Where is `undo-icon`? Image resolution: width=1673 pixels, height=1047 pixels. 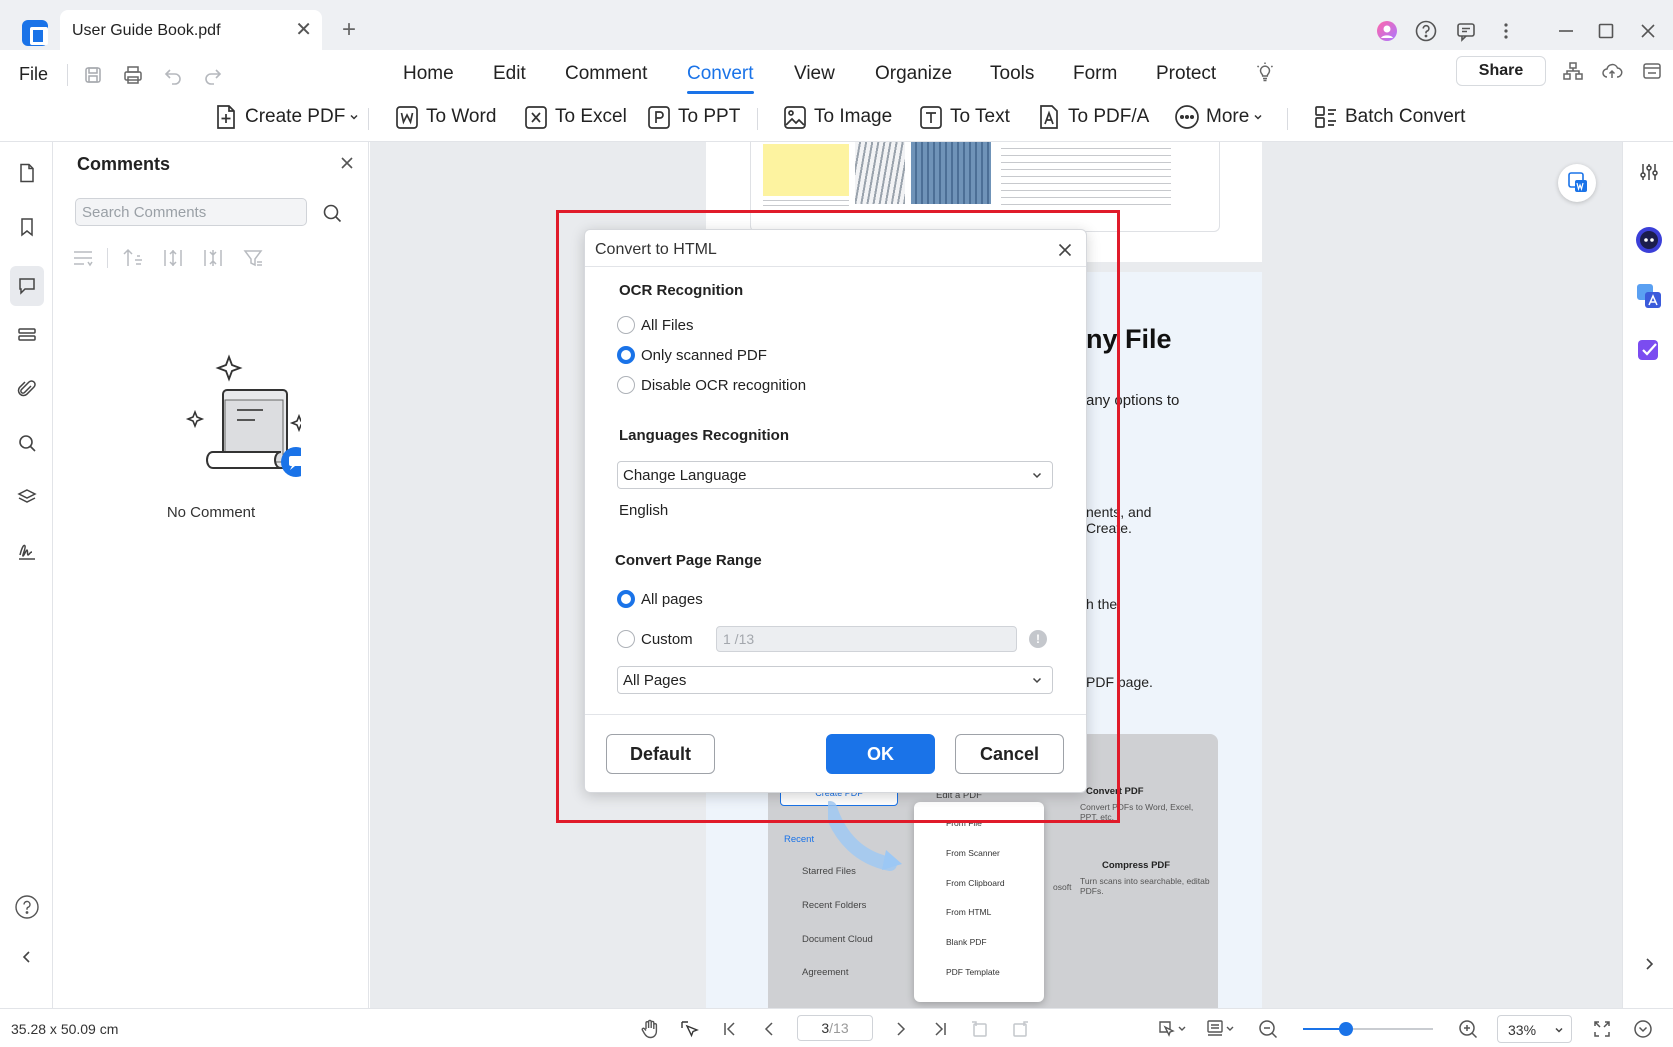
undo-icon is located at coordinates (173, 75).